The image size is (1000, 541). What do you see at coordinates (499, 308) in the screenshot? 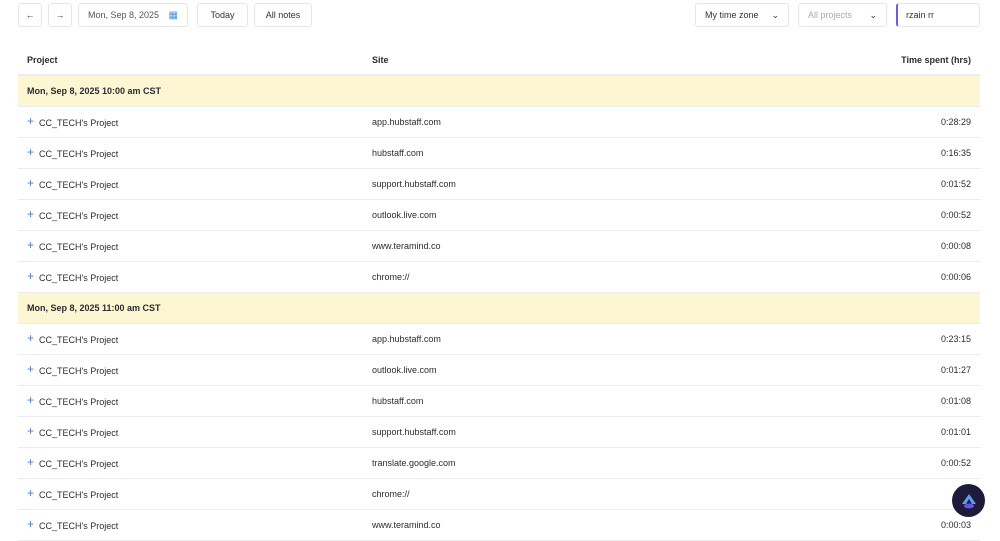
I see `group-row: Mon, Sep 8, 2025 11:00 am CST` at bounding box center [499, 308].